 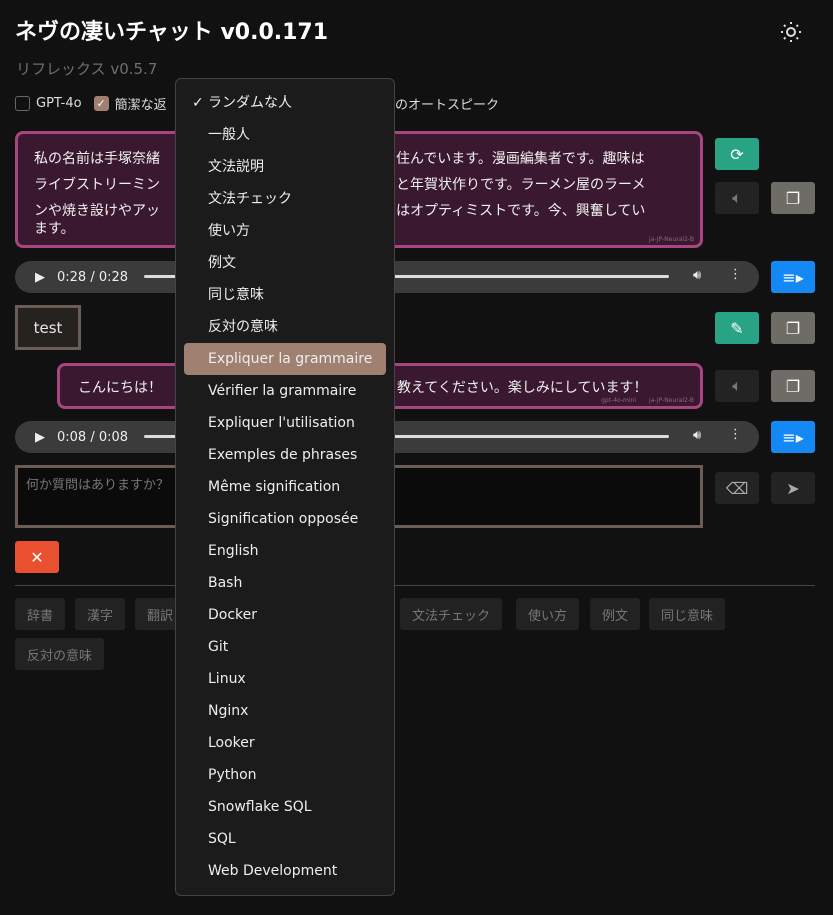 What do you see at coordinates (236, 295) in the screenshot?
I see `dropdown-item-label: 同じ意味` at bounding box center [236, 295].